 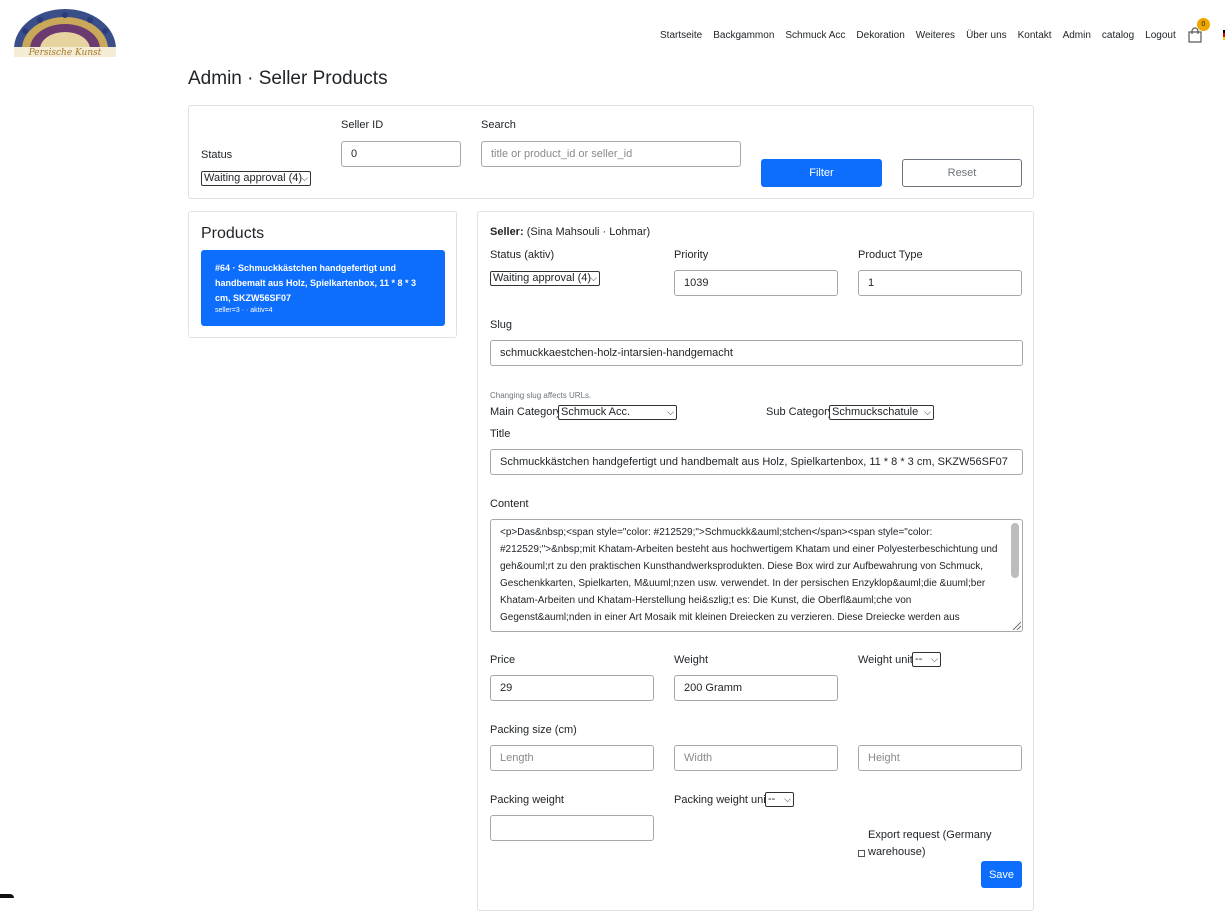 What do you see at coordinates (542, 278) in the screenshot?
I see `status-aktiv-value: Waiting approval (4)` at bounding box center [542, 278].